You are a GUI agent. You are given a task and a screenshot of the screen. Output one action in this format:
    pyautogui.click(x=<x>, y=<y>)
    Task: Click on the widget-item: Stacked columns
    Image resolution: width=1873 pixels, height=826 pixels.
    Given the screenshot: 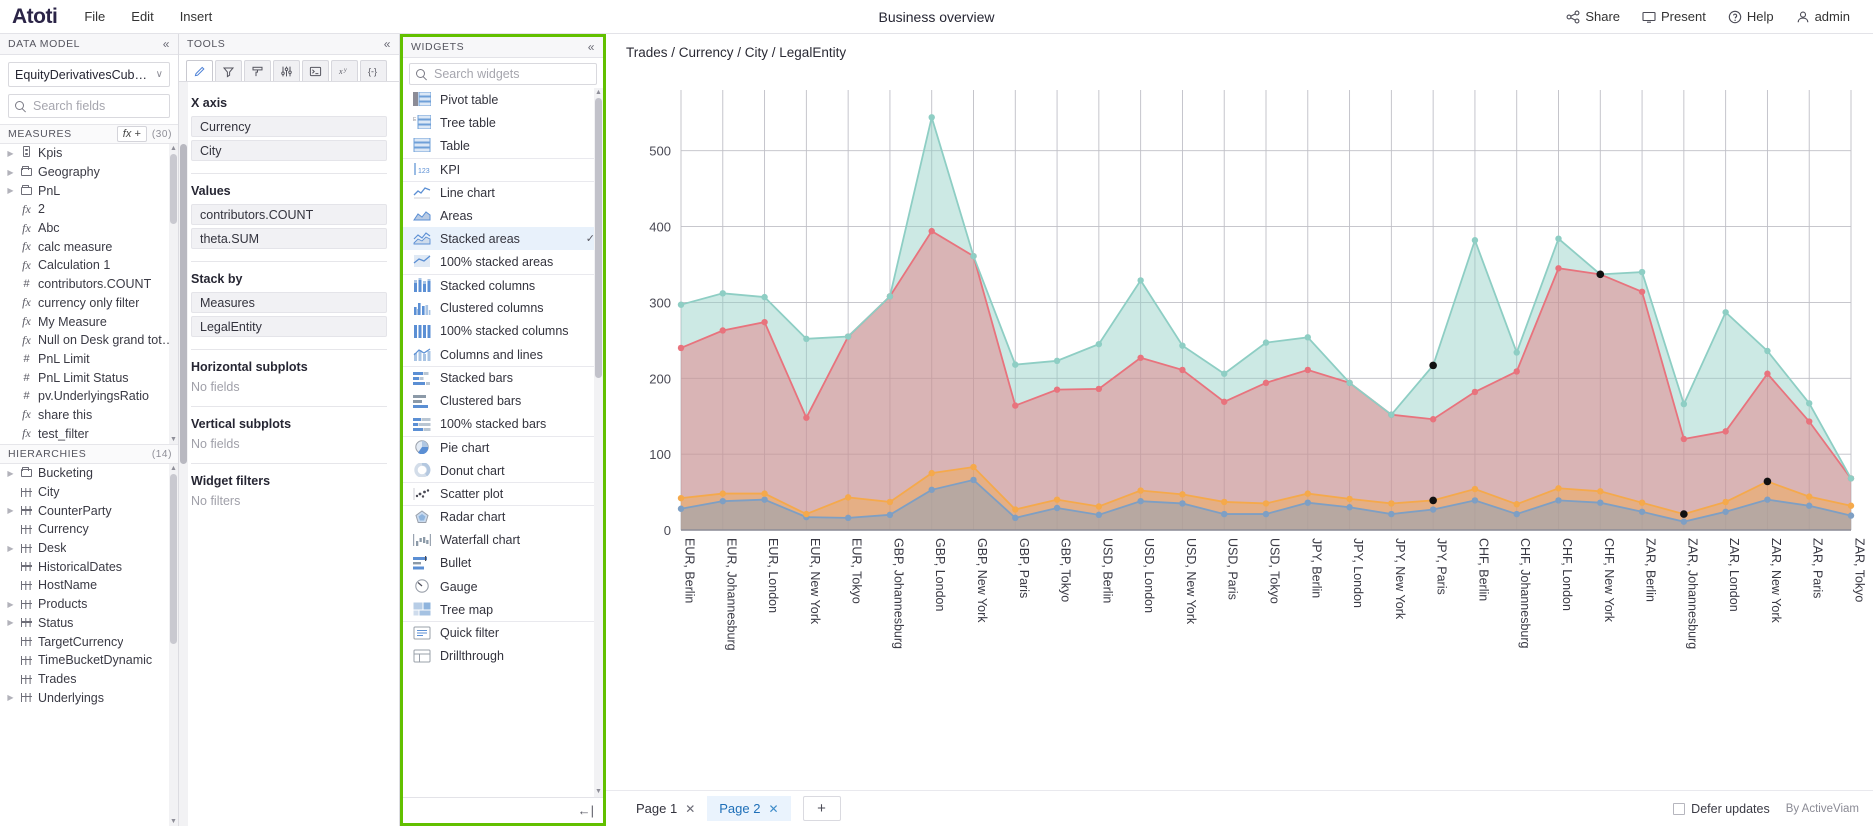 What is the action you would take?
    pyautogui.click(x=503, y=285)
    